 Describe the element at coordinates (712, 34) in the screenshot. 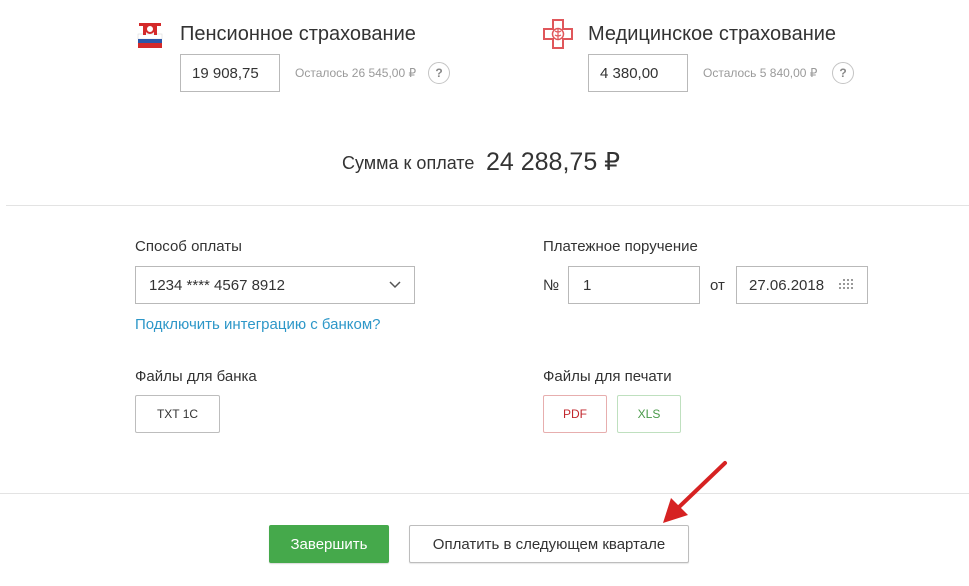

I see `medical-title: Медицинское страхование` at that location.